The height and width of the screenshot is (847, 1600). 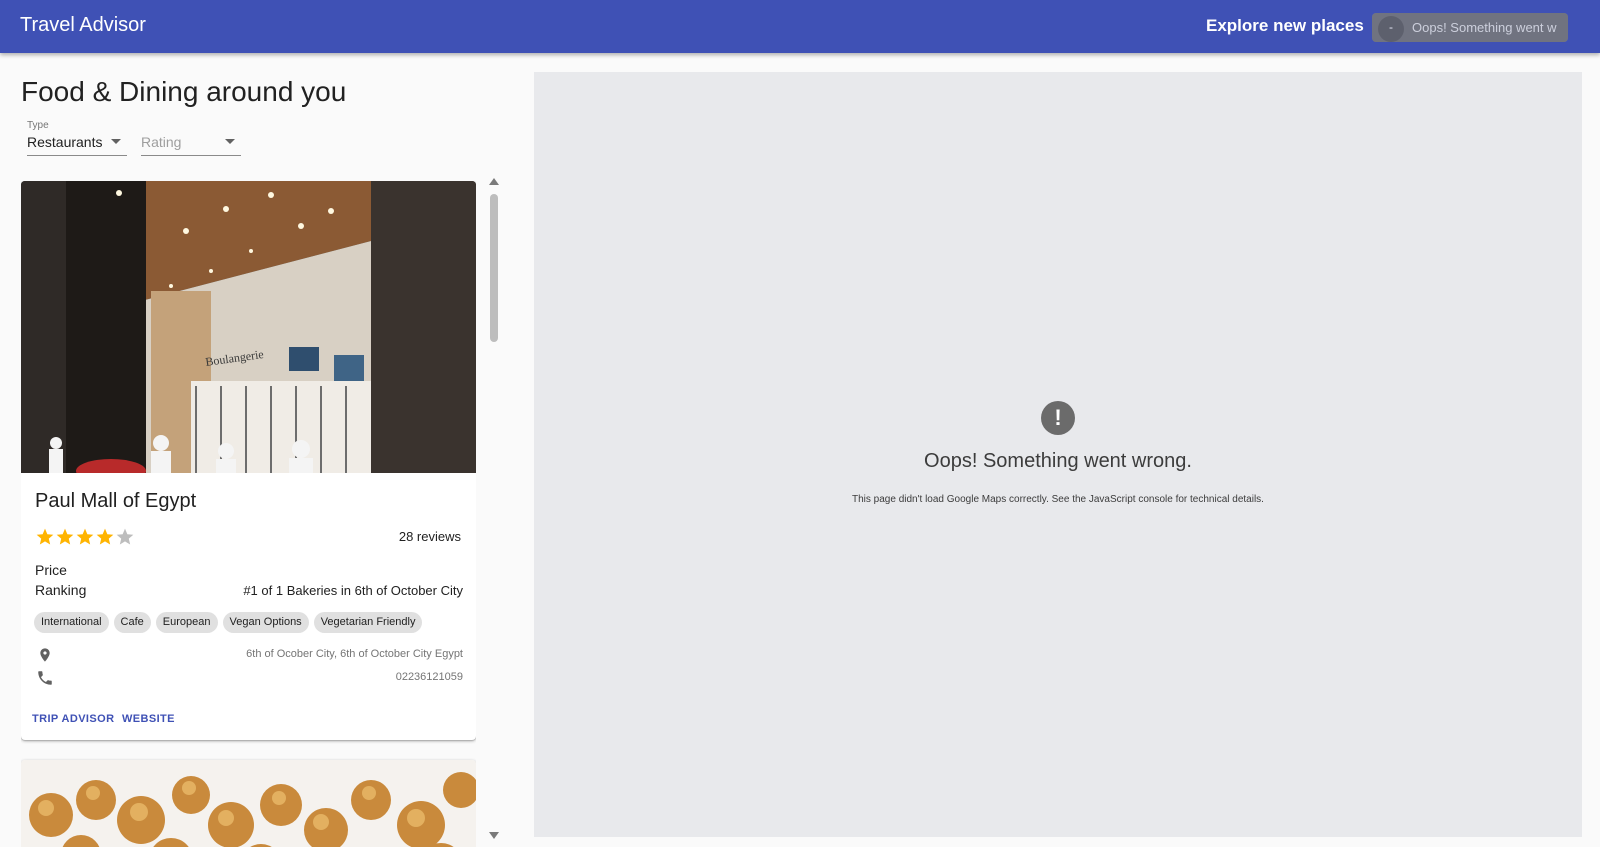 What do you see at coordinates (1391, 29) in the screenshot?
I see `error-icon: -` at bounding box center [1391, 29].